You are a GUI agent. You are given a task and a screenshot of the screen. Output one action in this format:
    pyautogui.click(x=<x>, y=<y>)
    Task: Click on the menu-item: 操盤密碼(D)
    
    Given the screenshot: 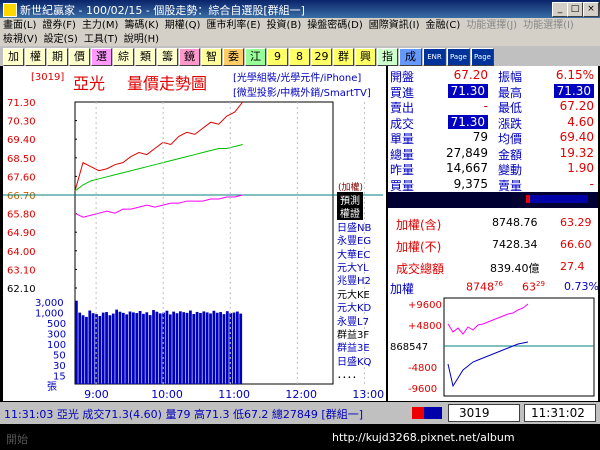 What is the action you would take?
    pyautogui.click(x=335, y=26)
    